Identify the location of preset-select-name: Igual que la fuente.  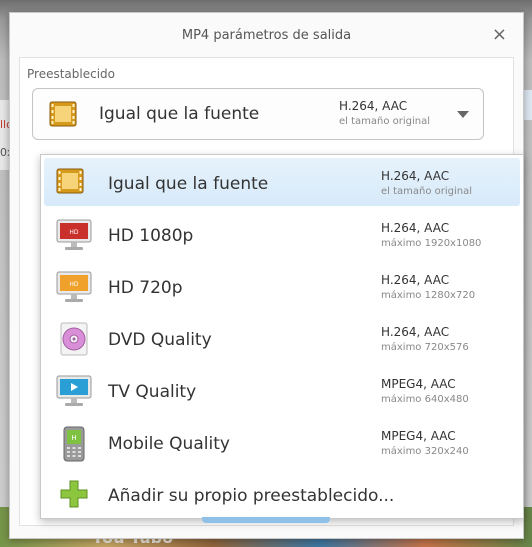
(179, 114).